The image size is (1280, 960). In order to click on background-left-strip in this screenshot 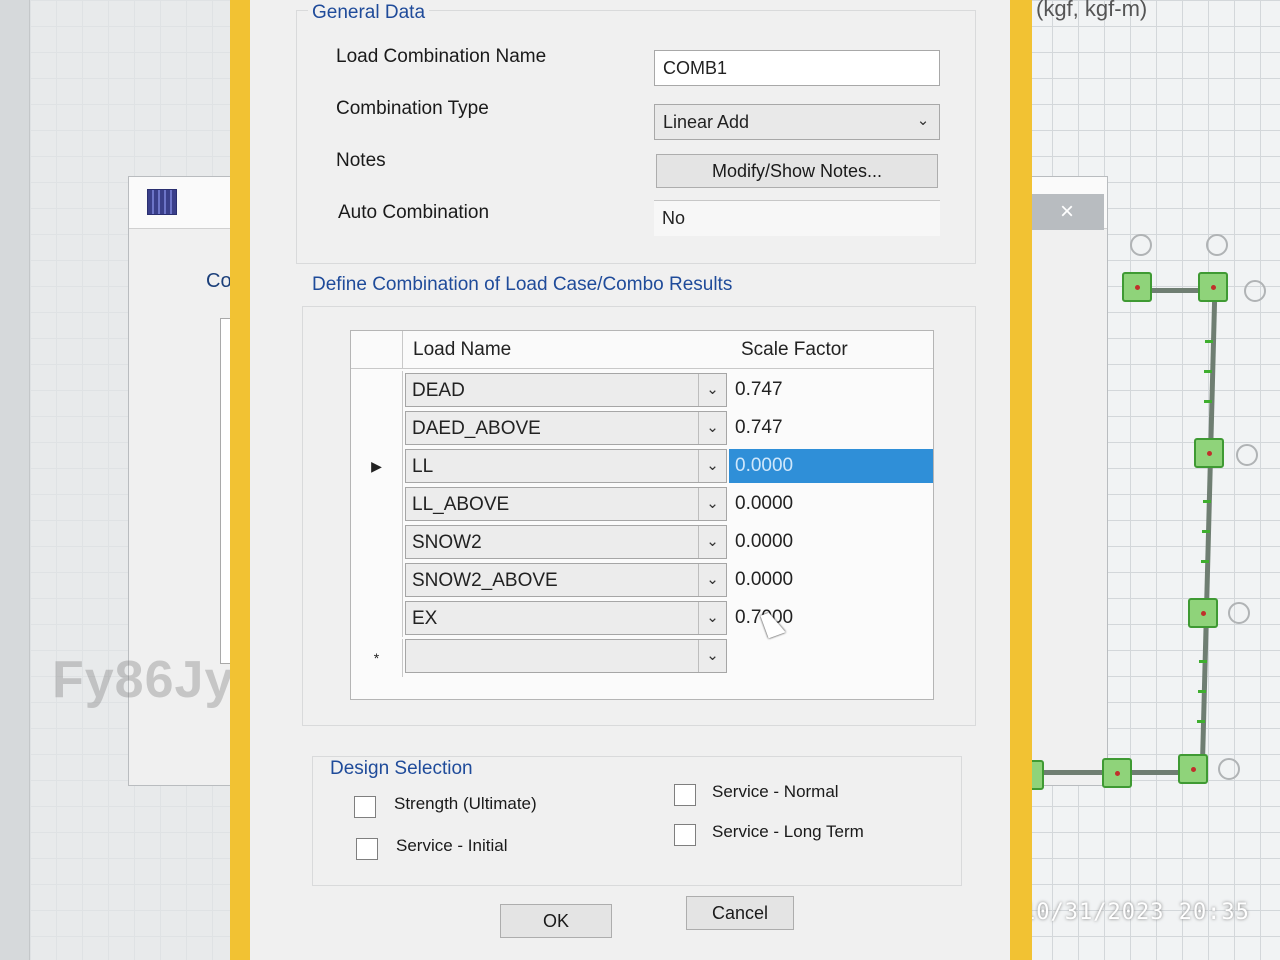, I will do `click(15, 480)`.